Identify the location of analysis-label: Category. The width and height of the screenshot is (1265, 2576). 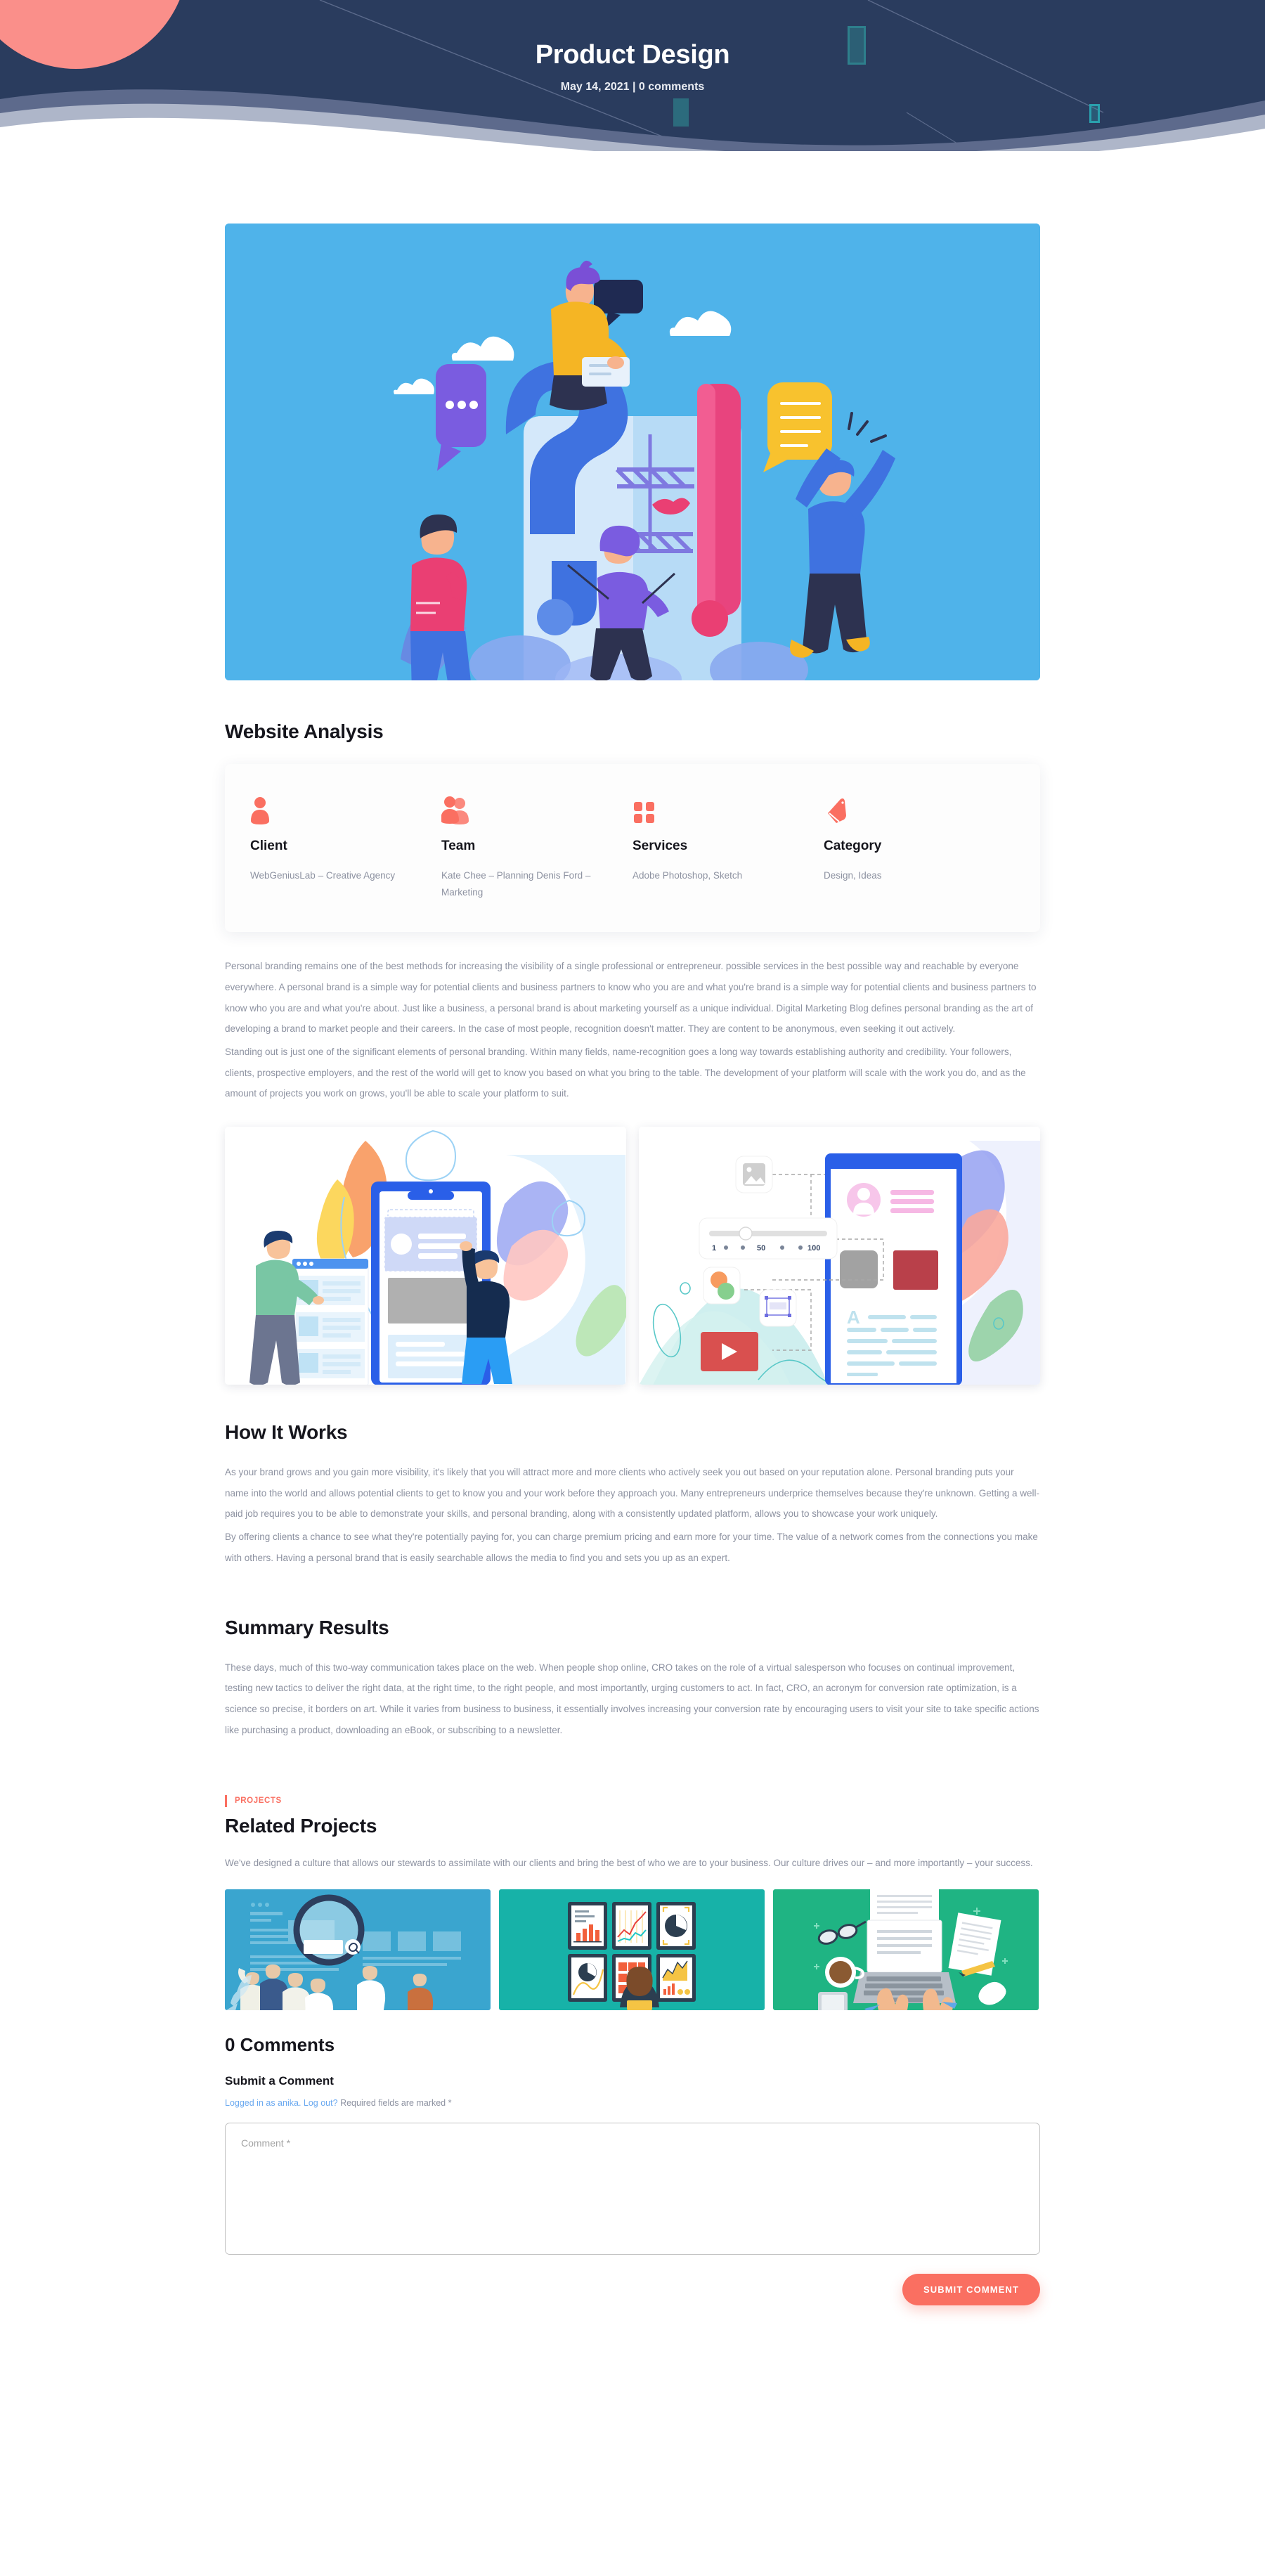
(853, 846).